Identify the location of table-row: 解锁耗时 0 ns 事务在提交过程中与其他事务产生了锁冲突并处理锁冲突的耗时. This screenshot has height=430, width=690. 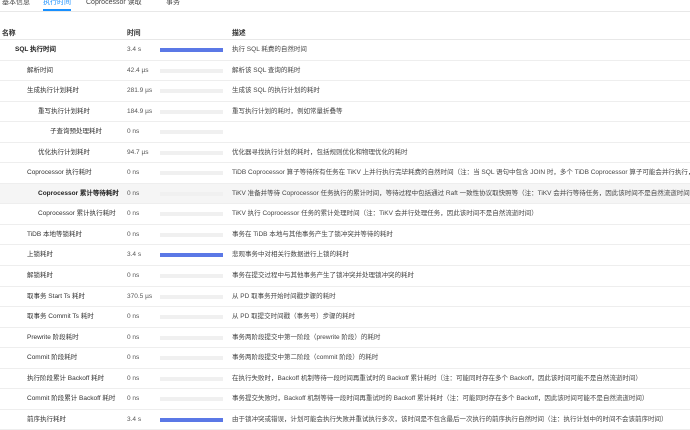
(345, 276).